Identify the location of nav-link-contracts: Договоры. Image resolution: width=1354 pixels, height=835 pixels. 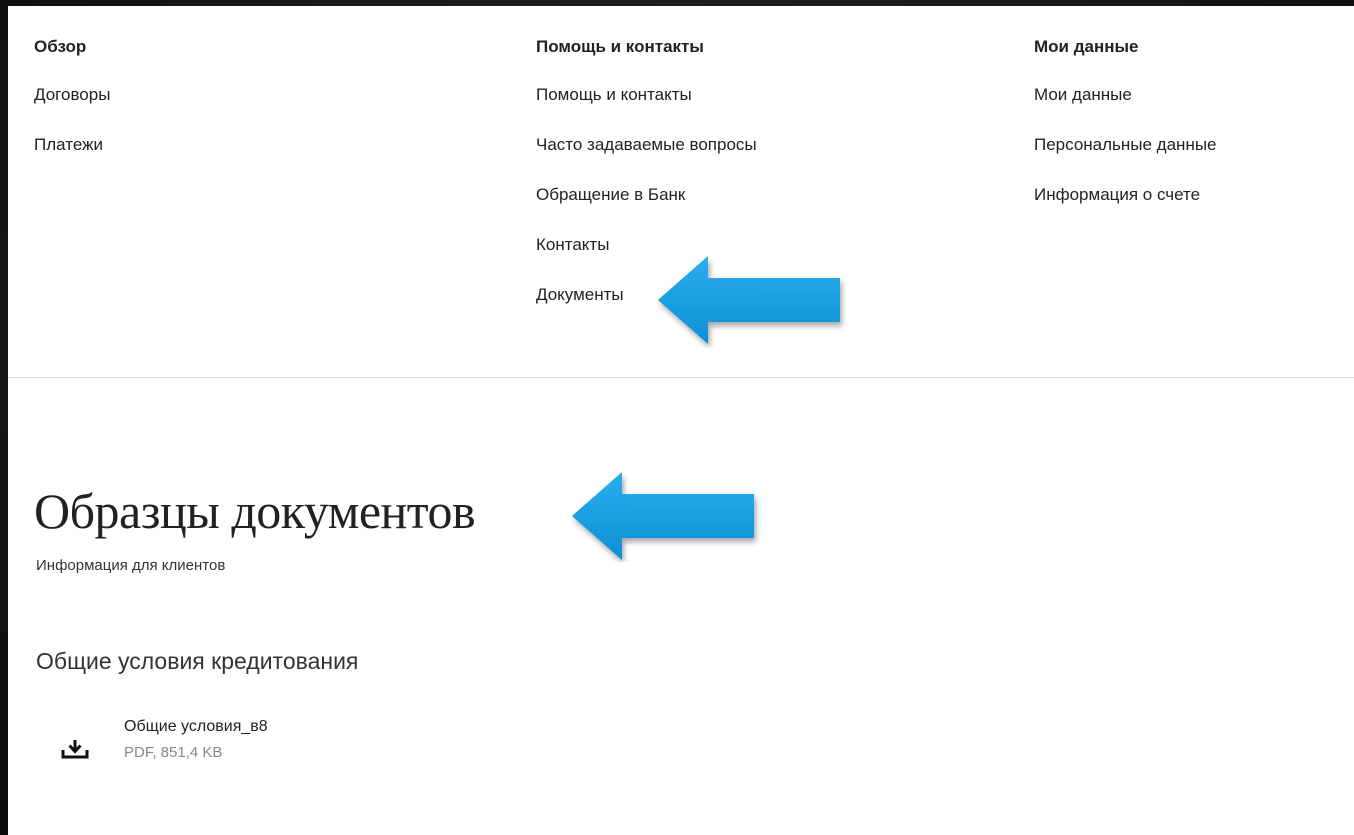
(72, 95).